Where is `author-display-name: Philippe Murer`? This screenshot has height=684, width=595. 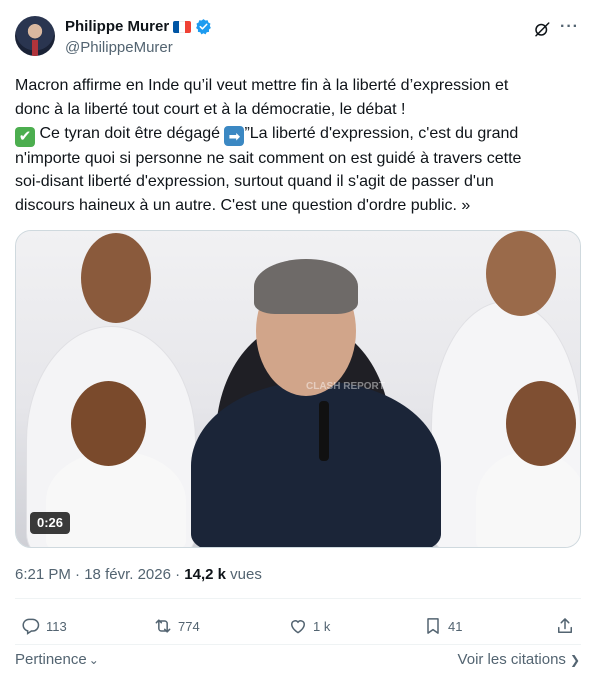 author-display-name: Philippe Murer is located at coordinates (117, 26).